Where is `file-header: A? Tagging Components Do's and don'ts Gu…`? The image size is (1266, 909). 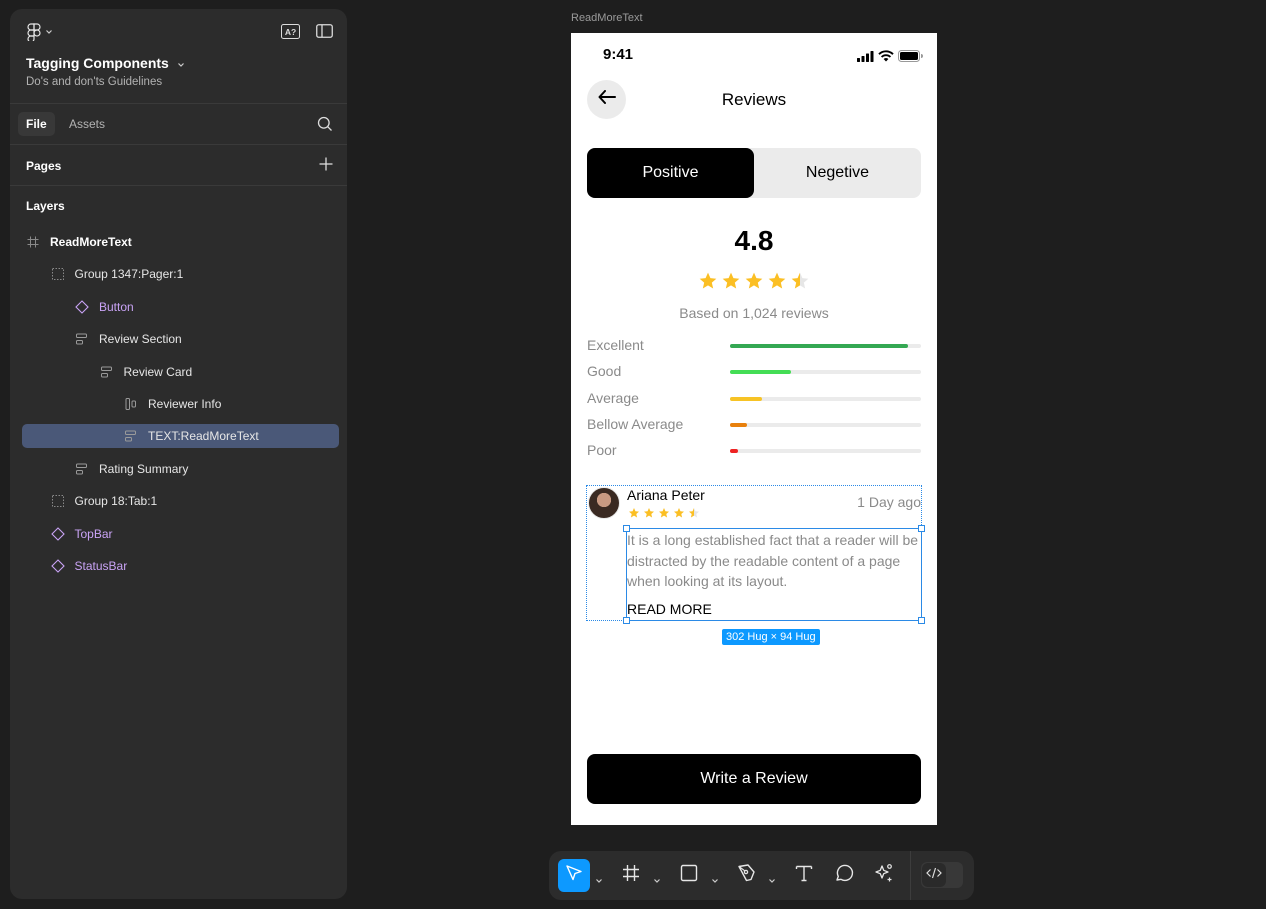 file-header: A? Tagging Components Do's and don'ts Gu… is located at coordinates (178, 56).